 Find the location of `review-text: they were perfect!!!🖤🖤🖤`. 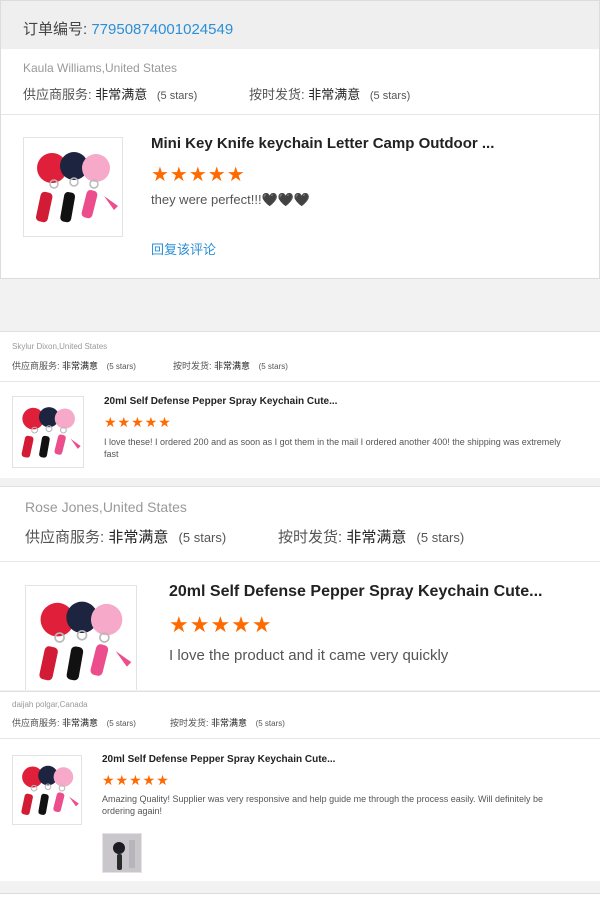

review-text: they were perfect!!!🖤🖤🖤 is located at coordinates (231, 199).